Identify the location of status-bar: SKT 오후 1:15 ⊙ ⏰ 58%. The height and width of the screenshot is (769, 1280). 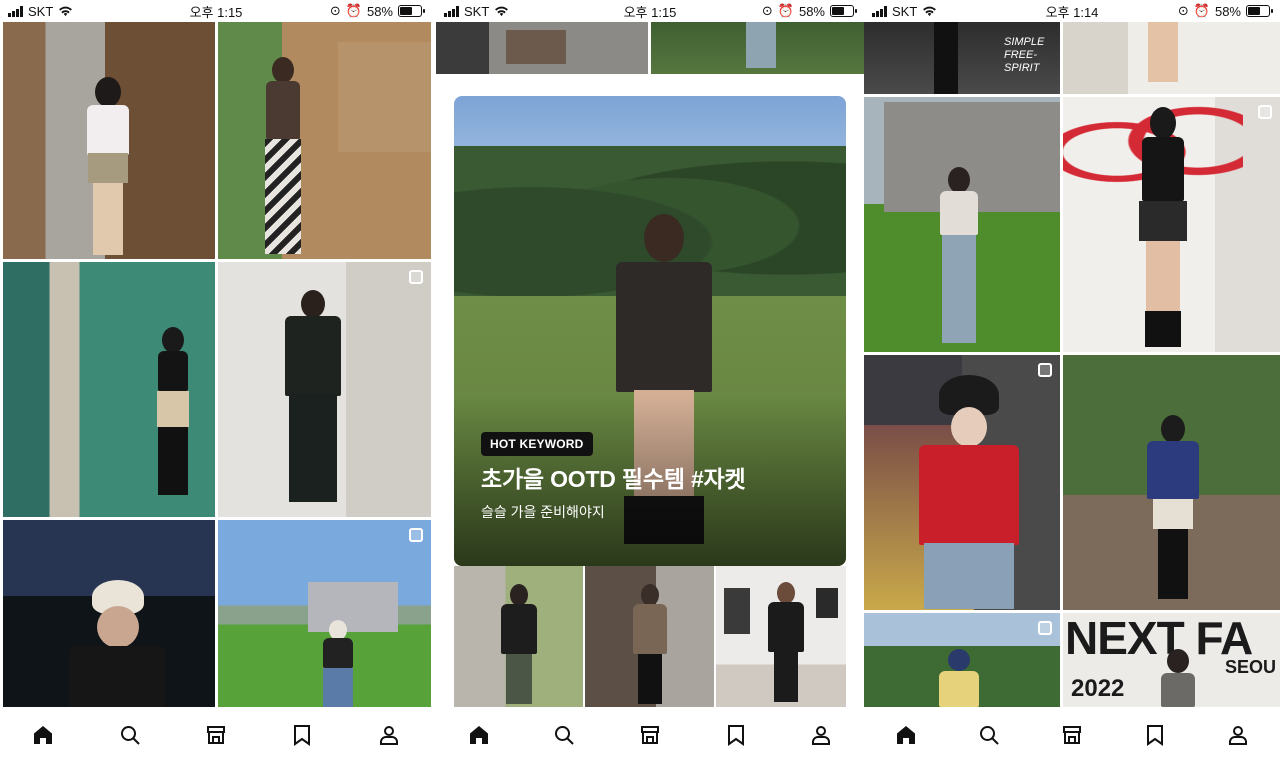
(650, 11).